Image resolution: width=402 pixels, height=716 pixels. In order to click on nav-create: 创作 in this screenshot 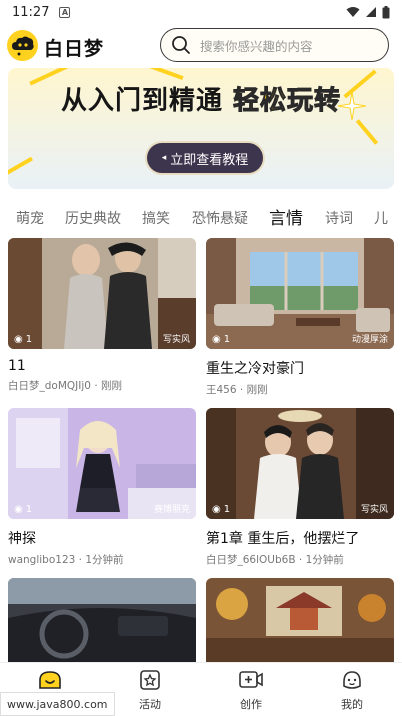, I will do `click(251, 689)`.